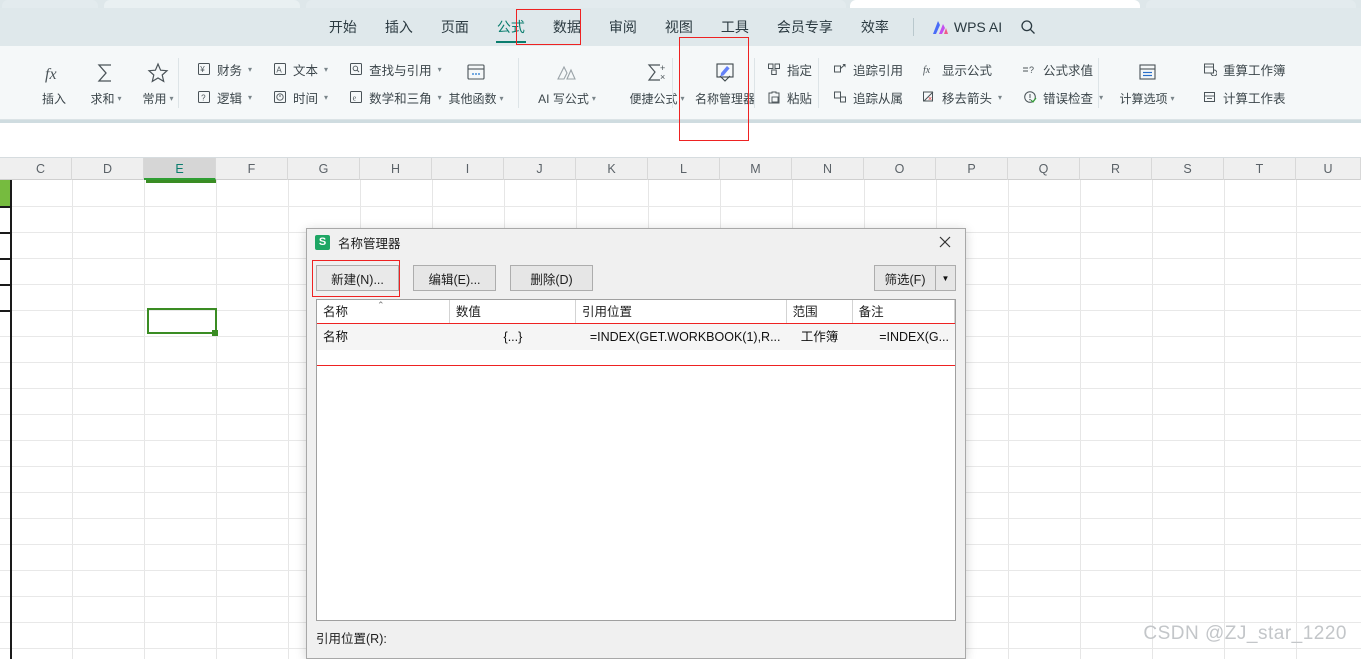 The width and height of the screenshot is (1361, 659). I want to click on column-header-N: N, so click(828, 169).